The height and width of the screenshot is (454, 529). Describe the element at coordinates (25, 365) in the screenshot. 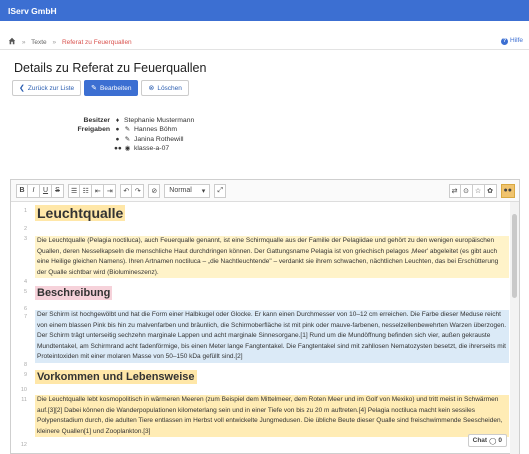

I see `line-number: 8` at that location.